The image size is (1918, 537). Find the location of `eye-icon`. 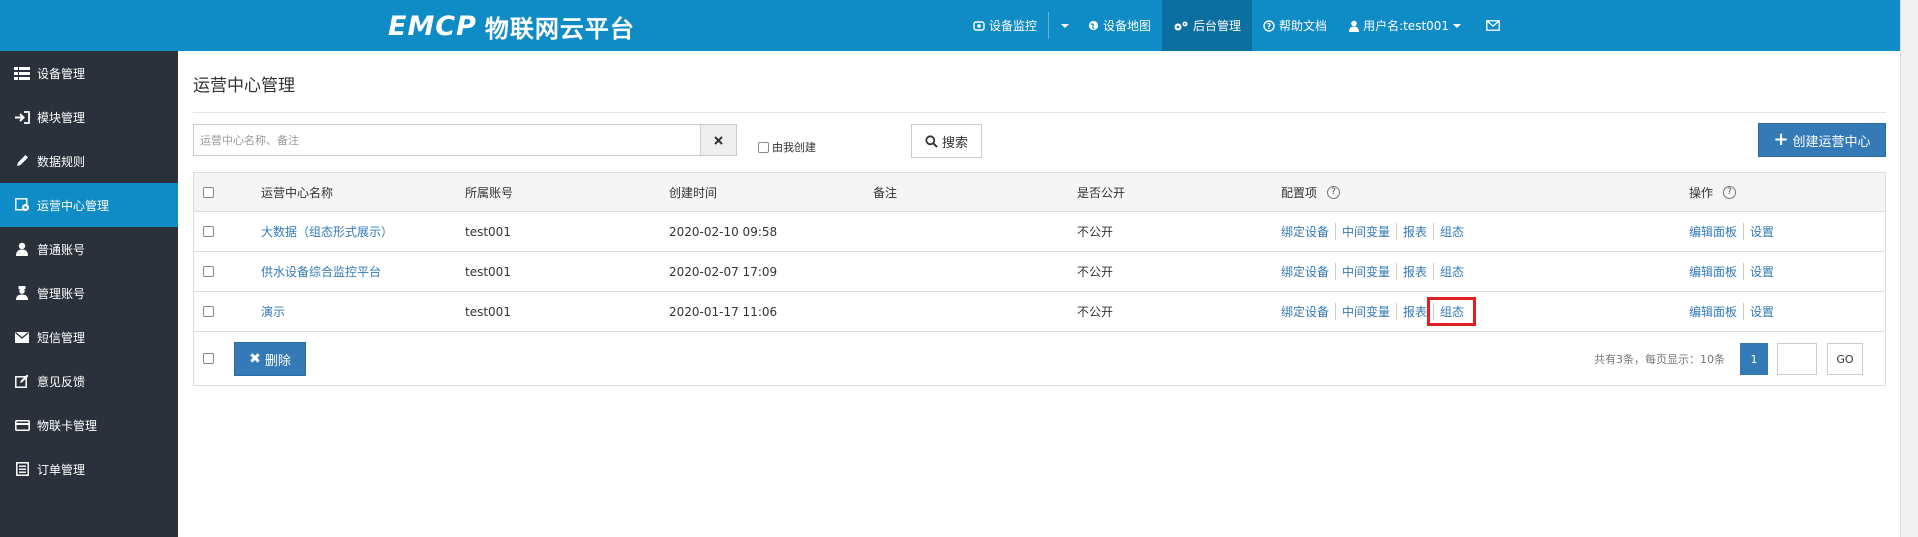

eye-icon is located at coordinates (979, 25).